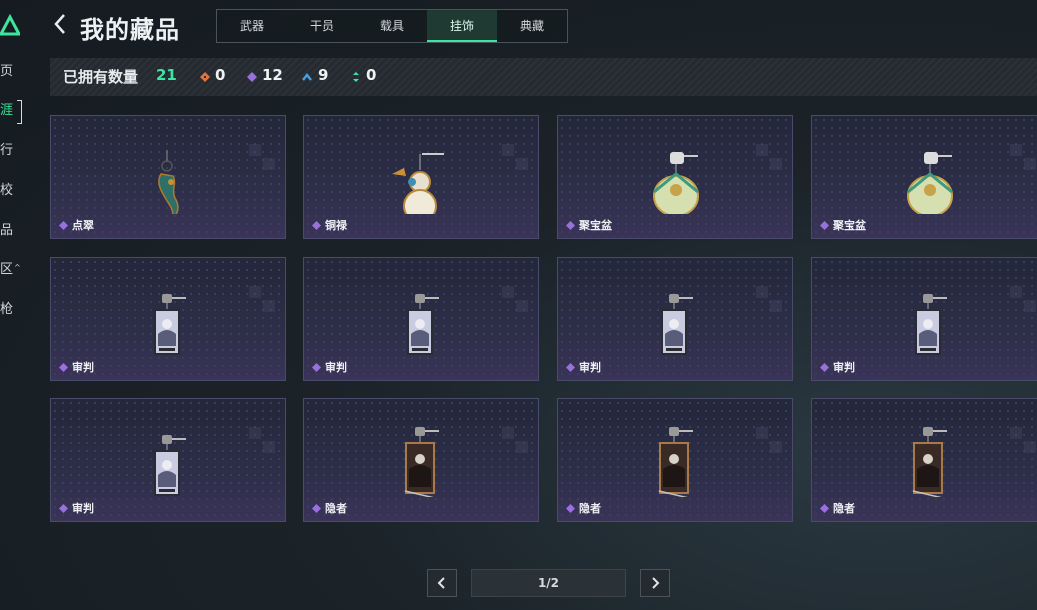  I want to click on count-purple: 12, so click(272, 75).